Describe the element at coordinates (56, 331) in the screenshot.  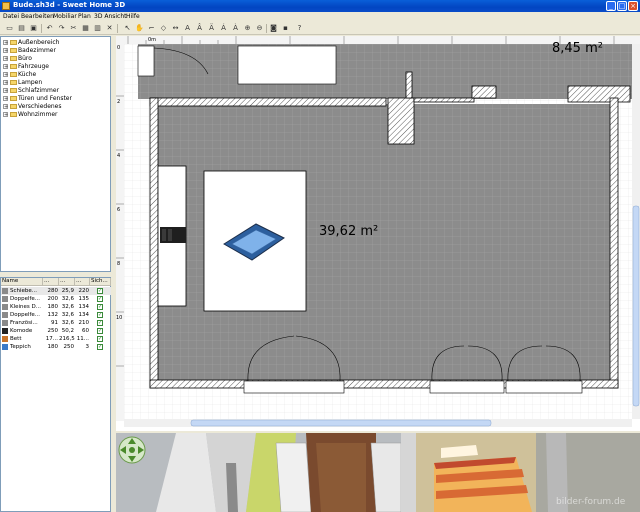
I see `table-row: Komode 250 50,2 60 ✓` at that location.